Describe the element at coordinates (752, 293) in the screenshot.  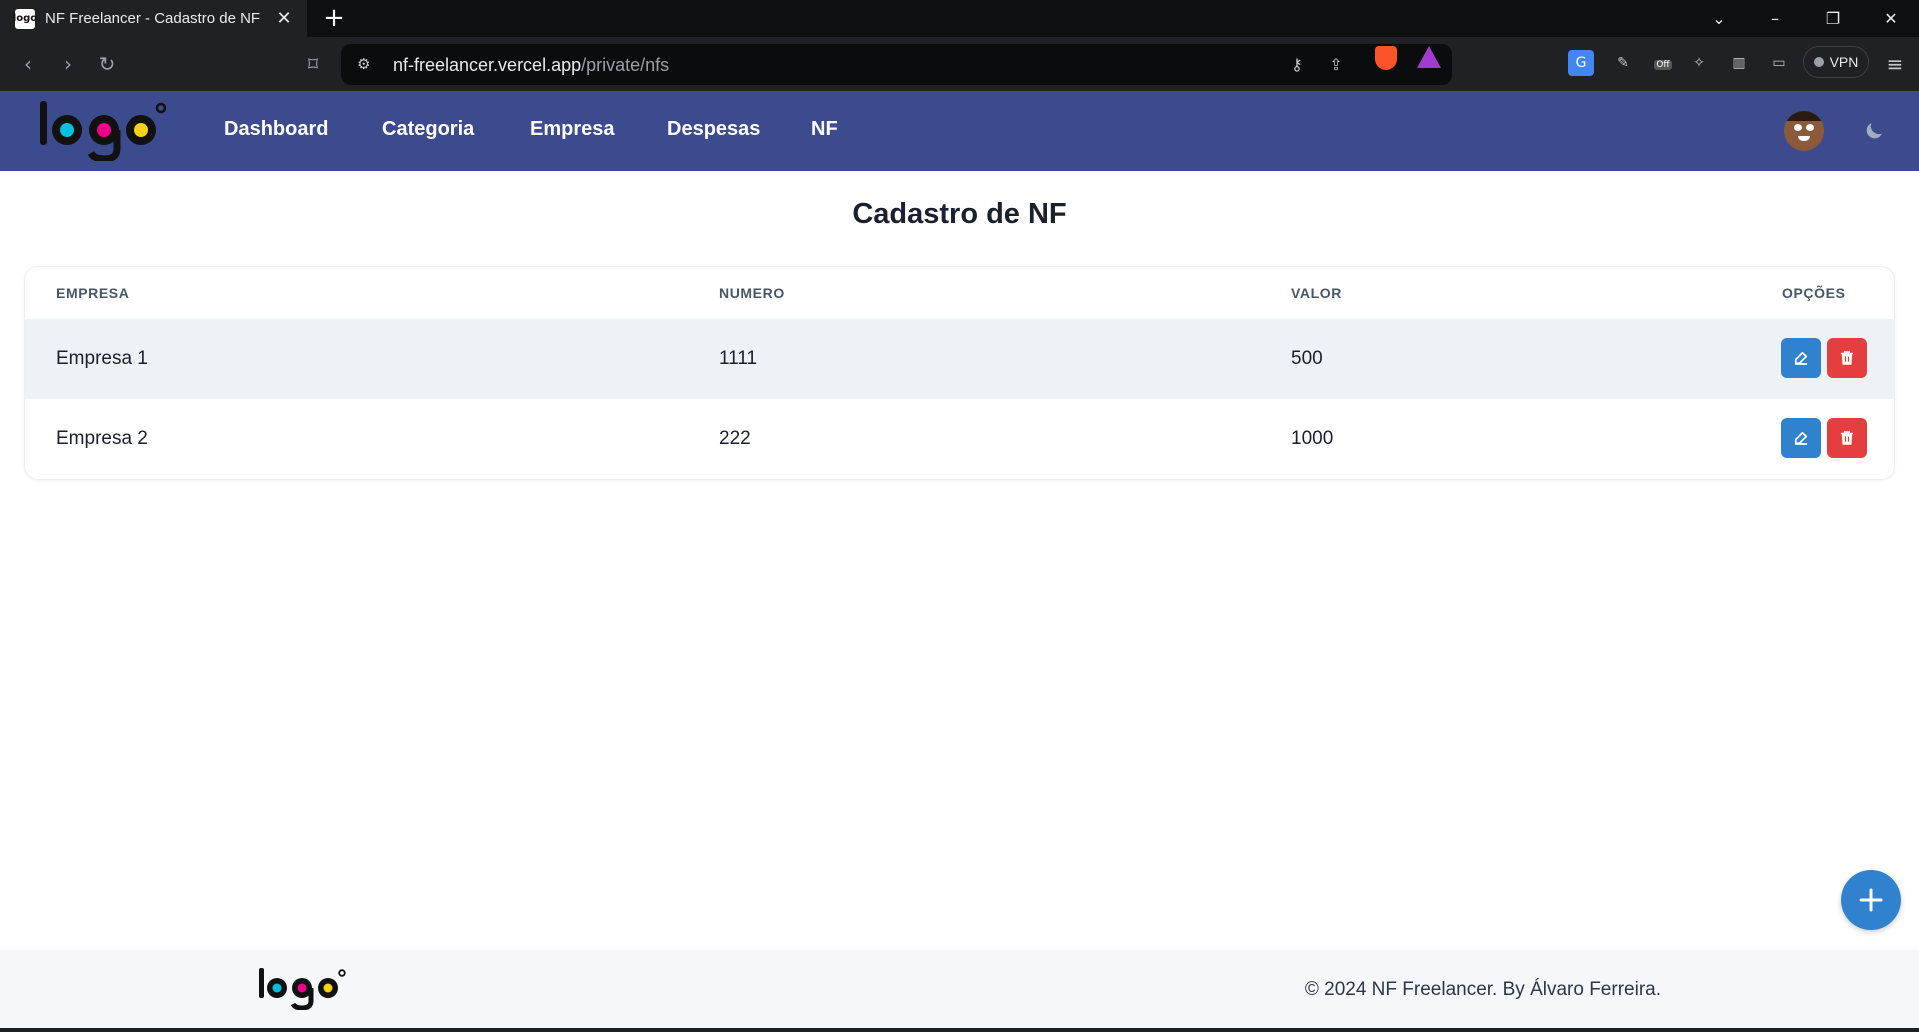
I see `column-header-numero: NUMERO` at that location.